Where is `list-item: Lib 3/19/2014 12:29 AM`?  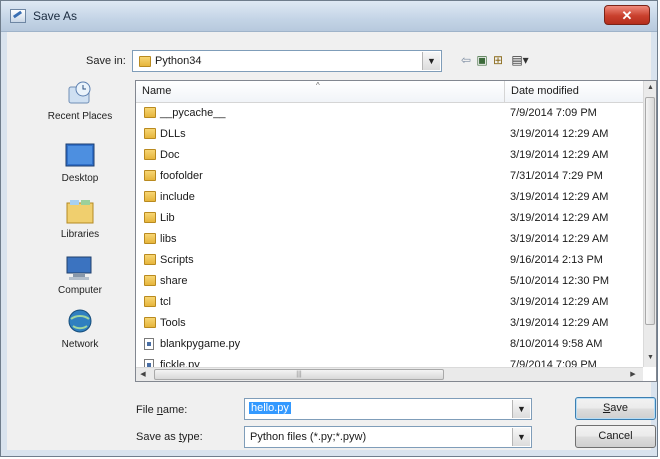
list-item: Lib 3/19/2014 12:29 AM is located at coordinates (391, 218).